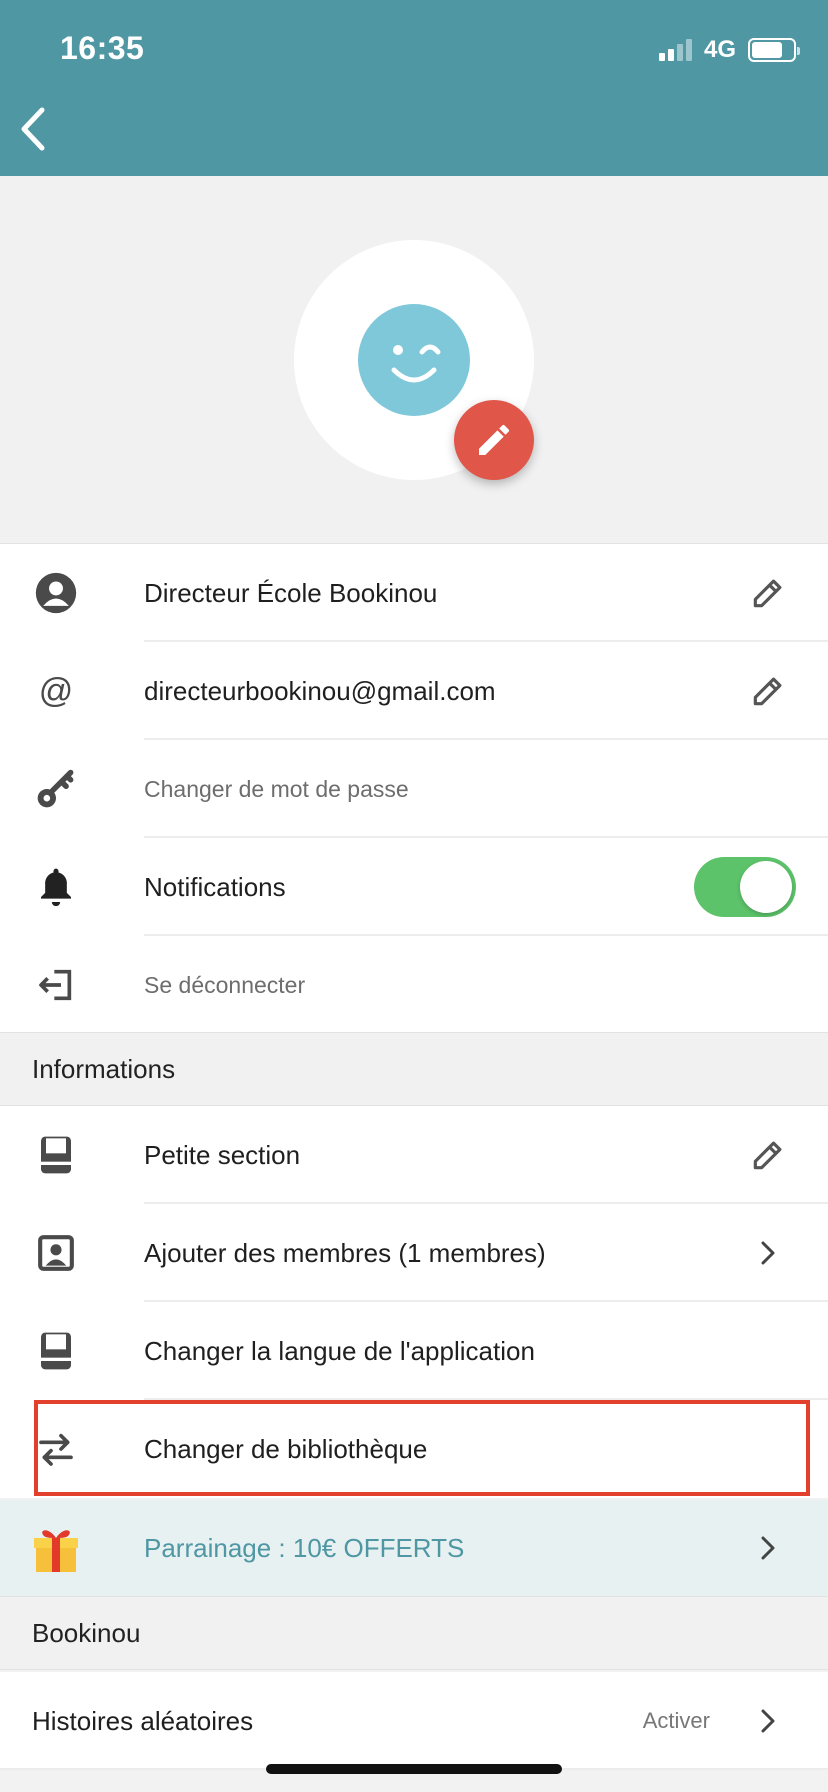 This screenshot has width=828, height=1792. I want to click on change-language-row: Changer la langue de l'application, so click(414, 1351).